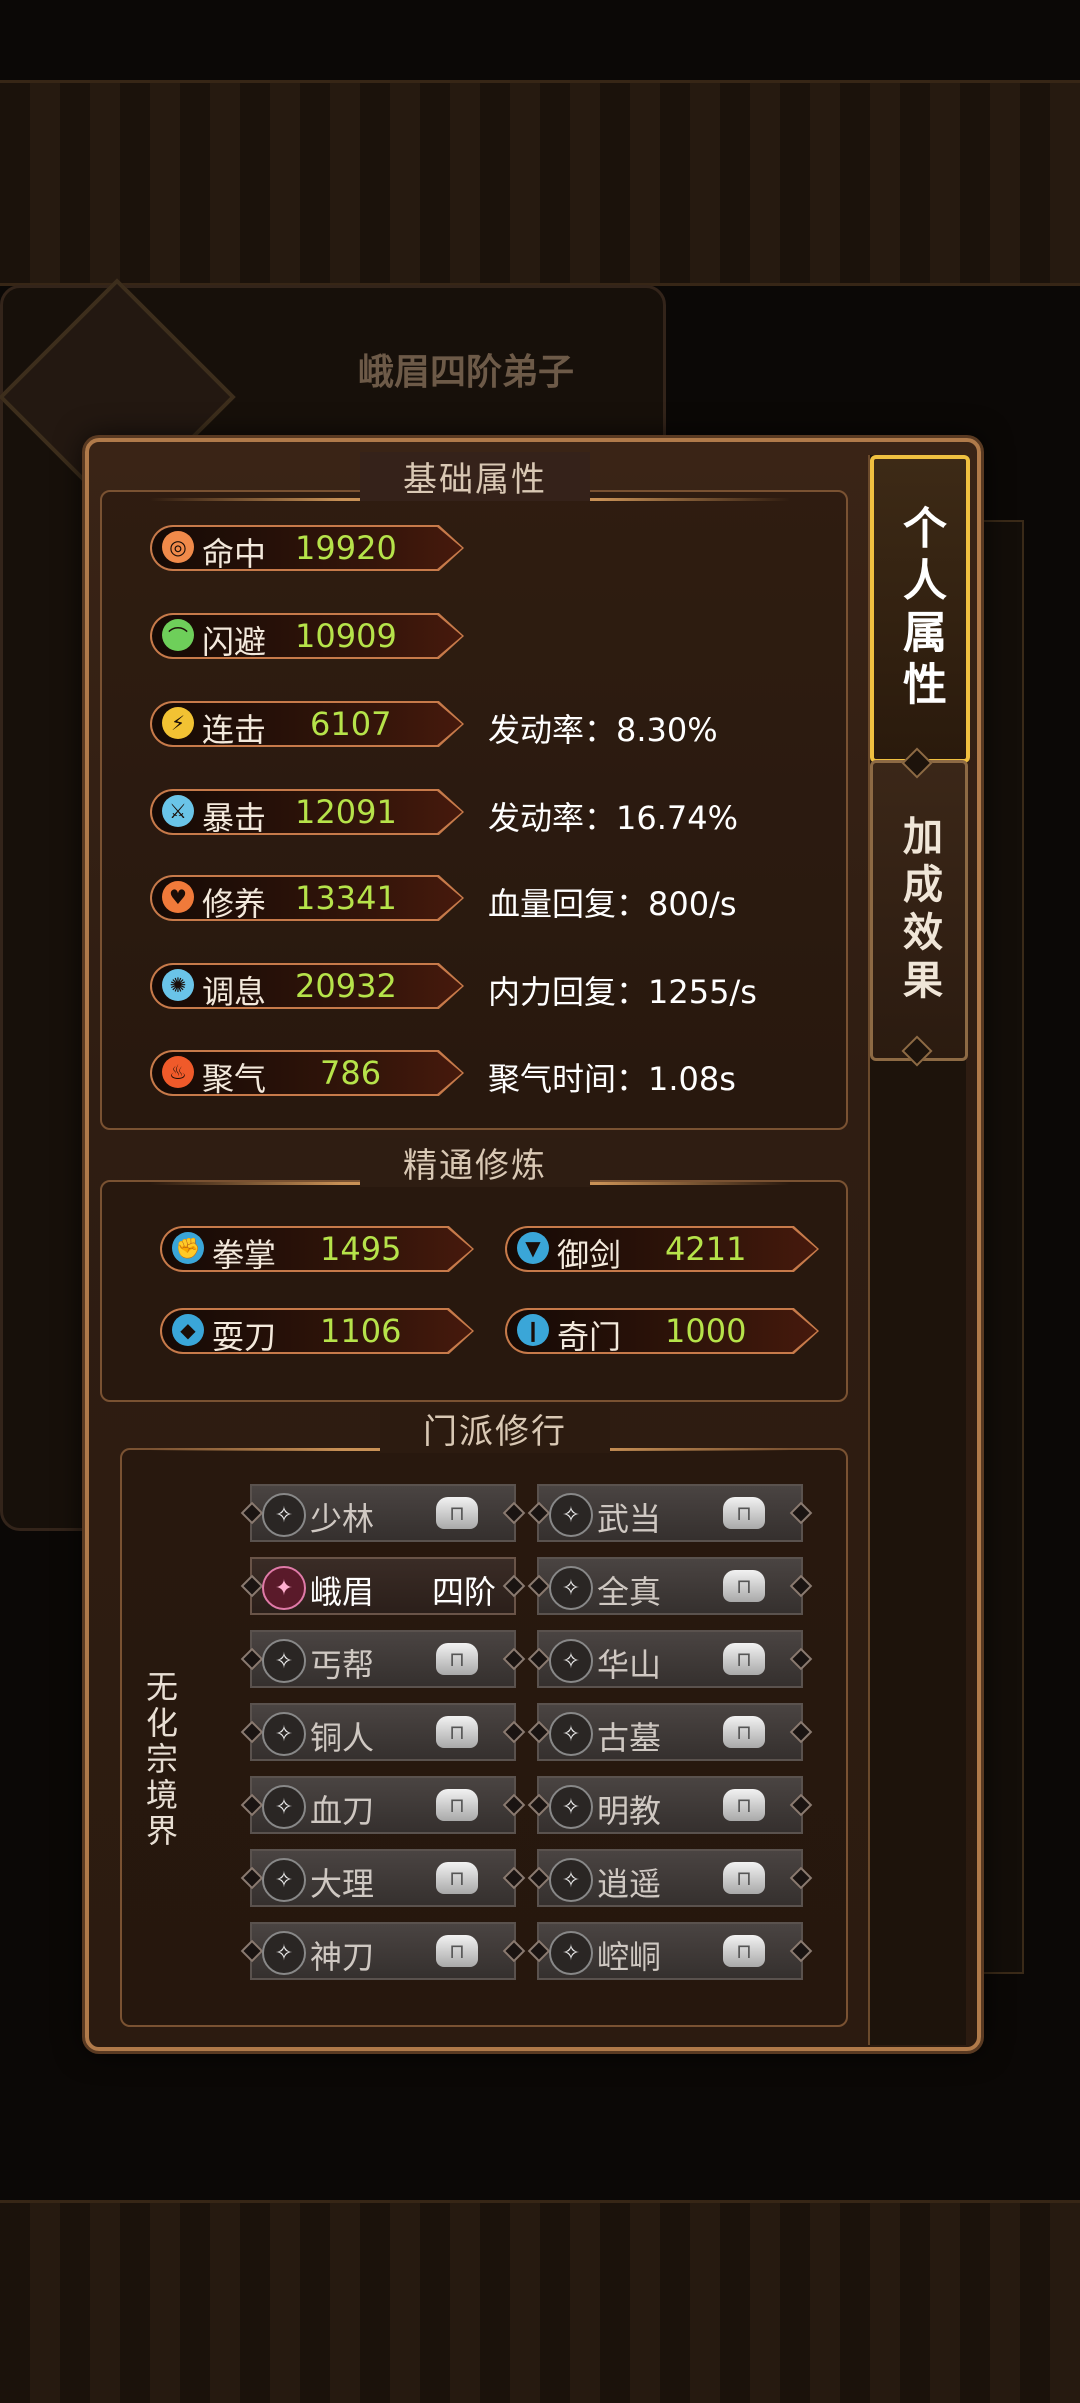 The image size is (1080, 2403). What do you see at coordinates (178, 635) in the screenshot?
I see `boot-icon: ⌒` at bounding box center [178, 635].